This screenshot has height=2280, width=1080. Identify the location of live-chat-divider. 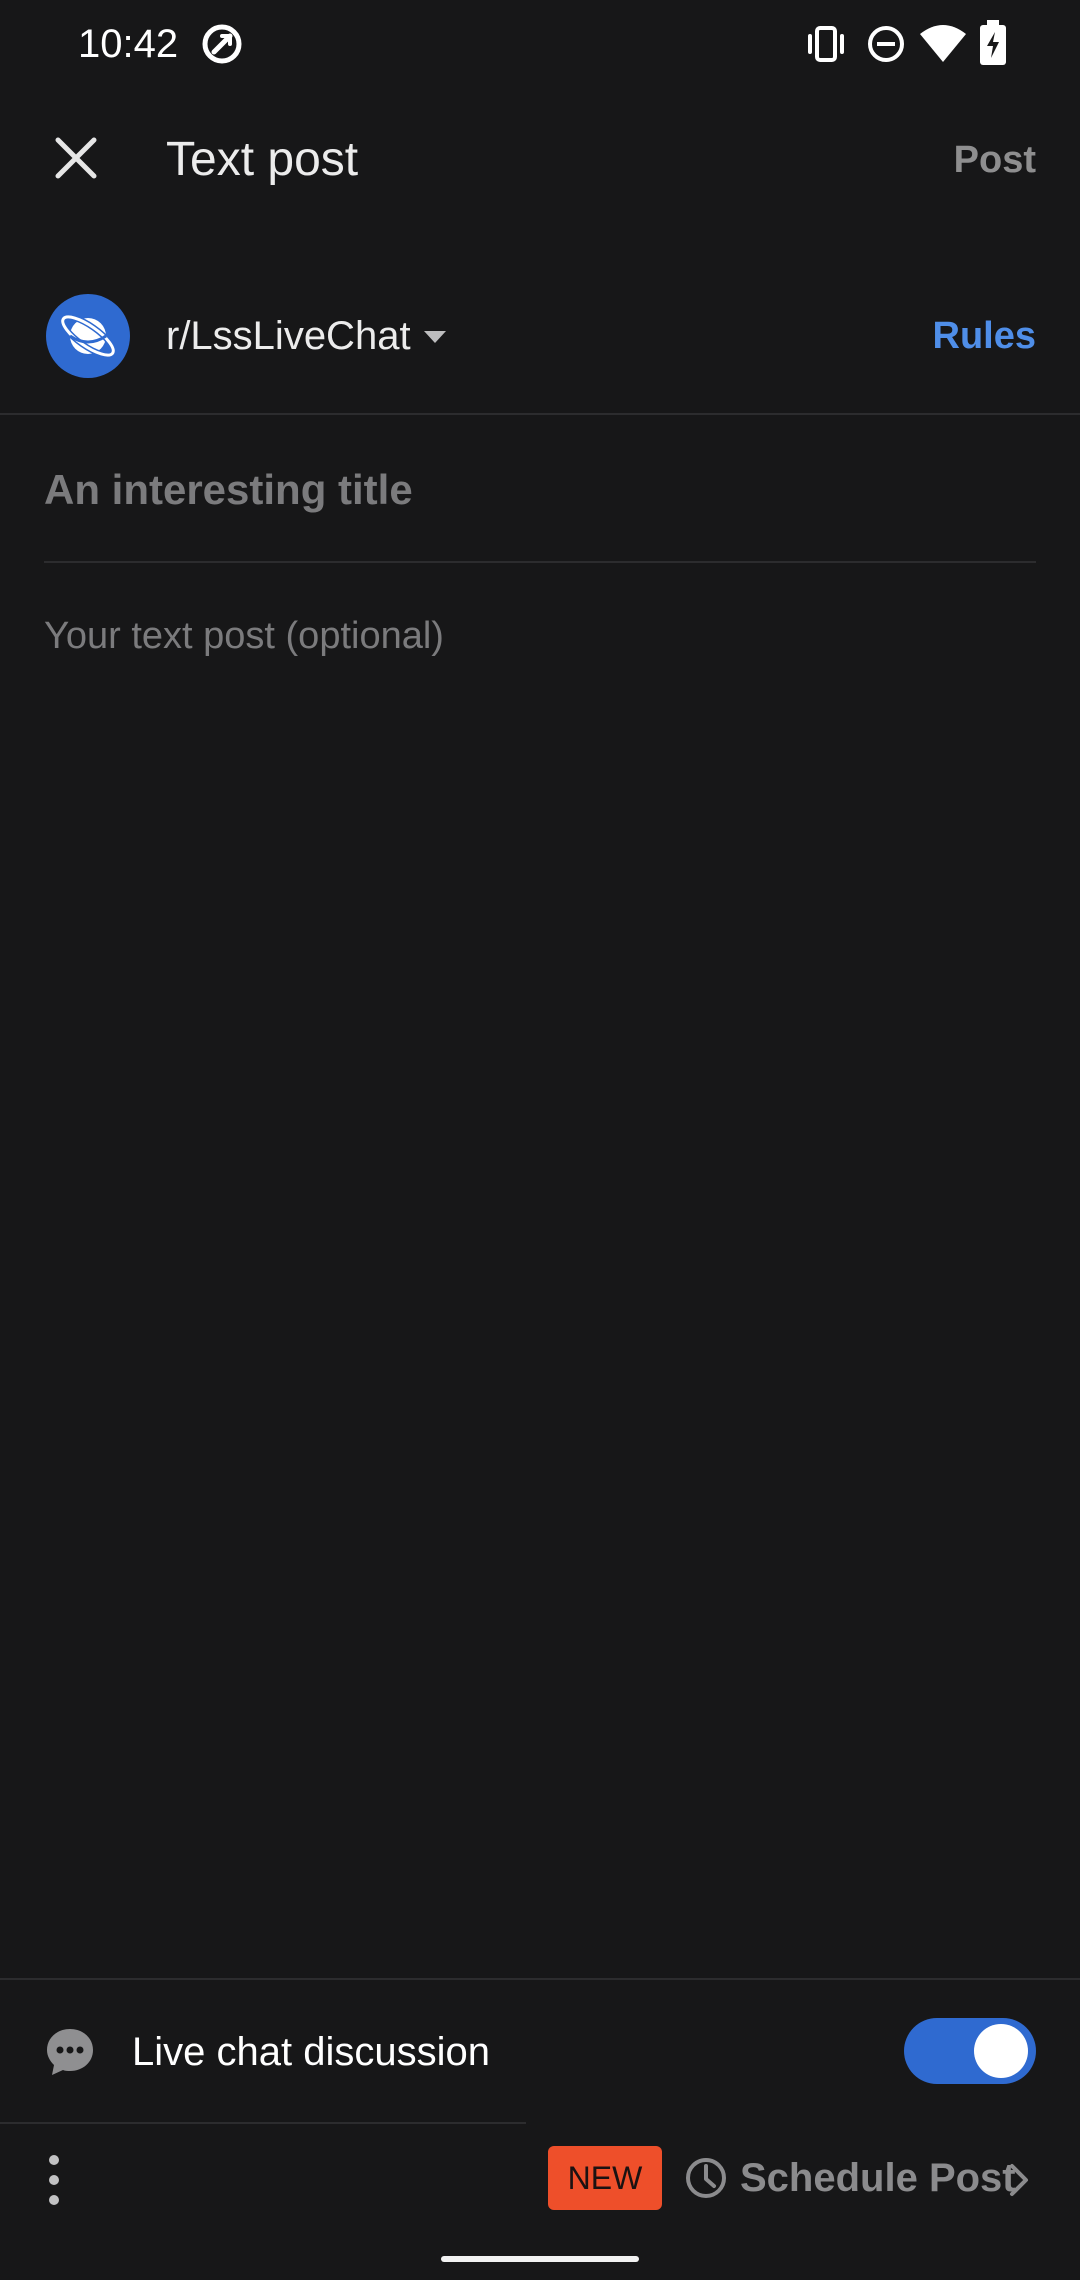
(540, 1979).